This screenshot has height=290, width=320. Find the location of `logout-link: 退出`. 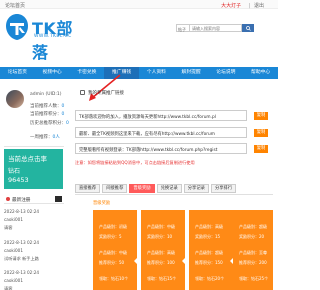

logout-link: 退出 is located at coordinates (259, 6).